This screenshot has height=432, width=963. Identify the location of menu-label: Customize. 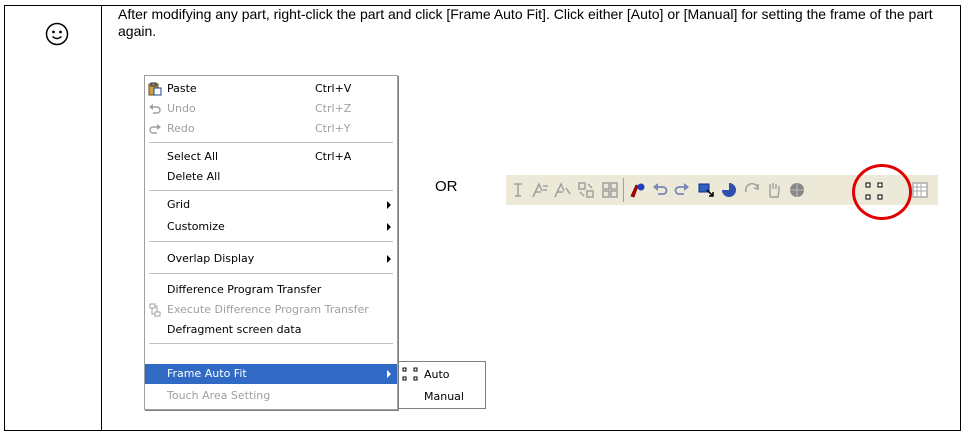
(196, 226).